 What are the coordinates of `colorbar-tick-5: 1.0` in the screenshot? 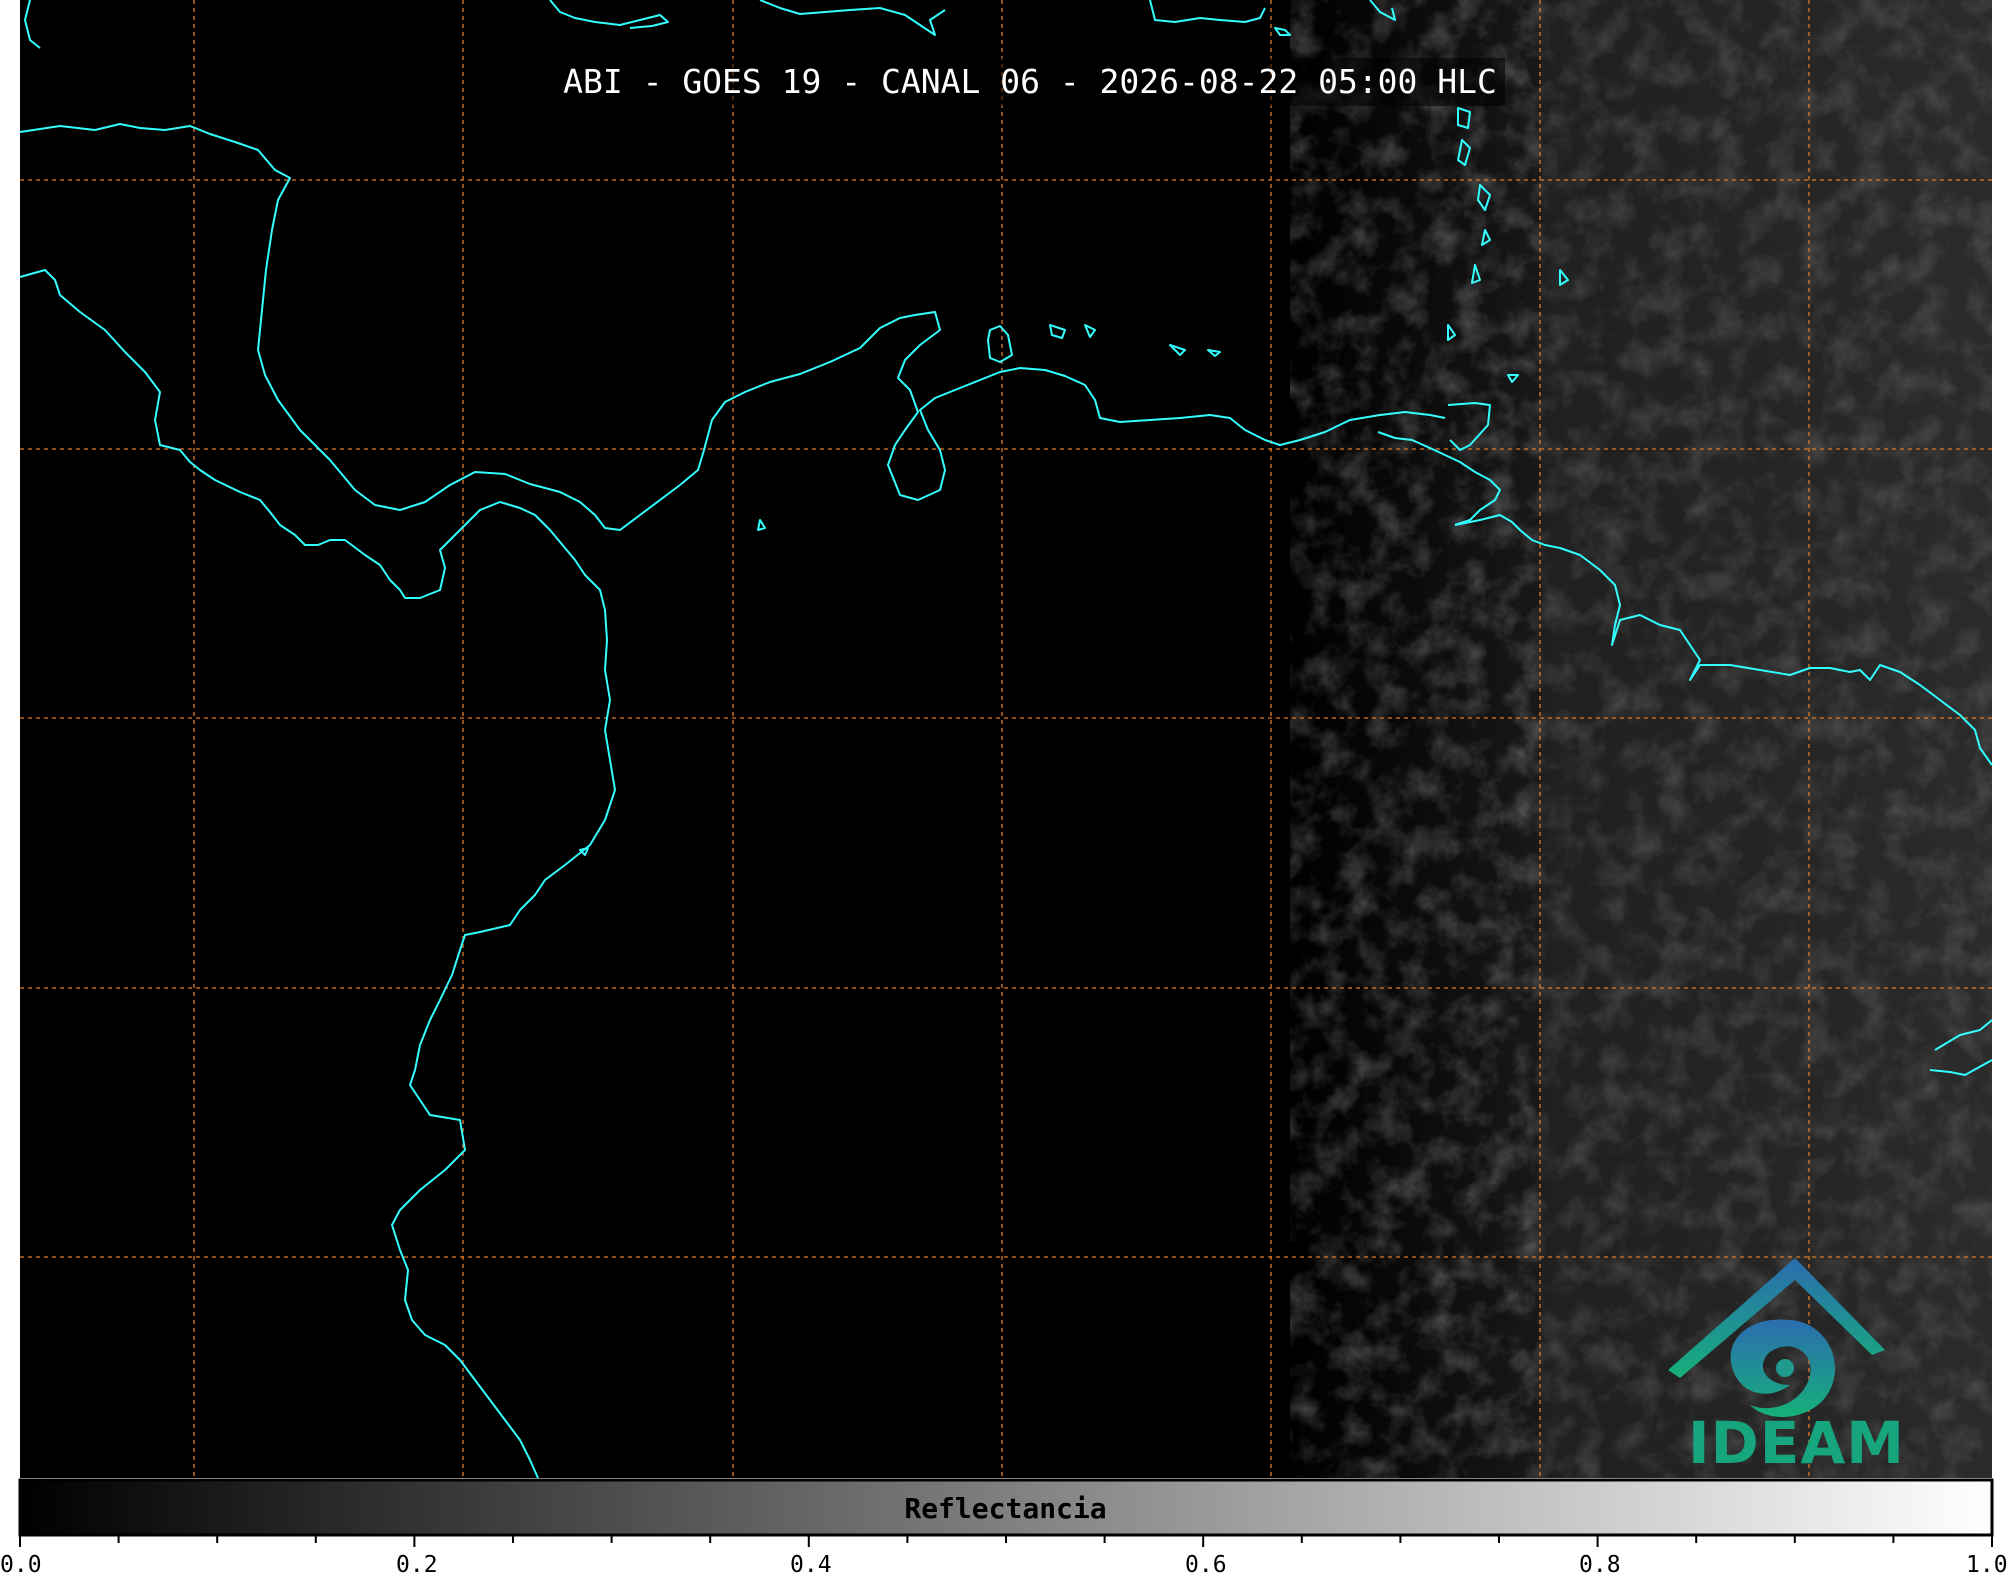 It's located at (1987, 1565).